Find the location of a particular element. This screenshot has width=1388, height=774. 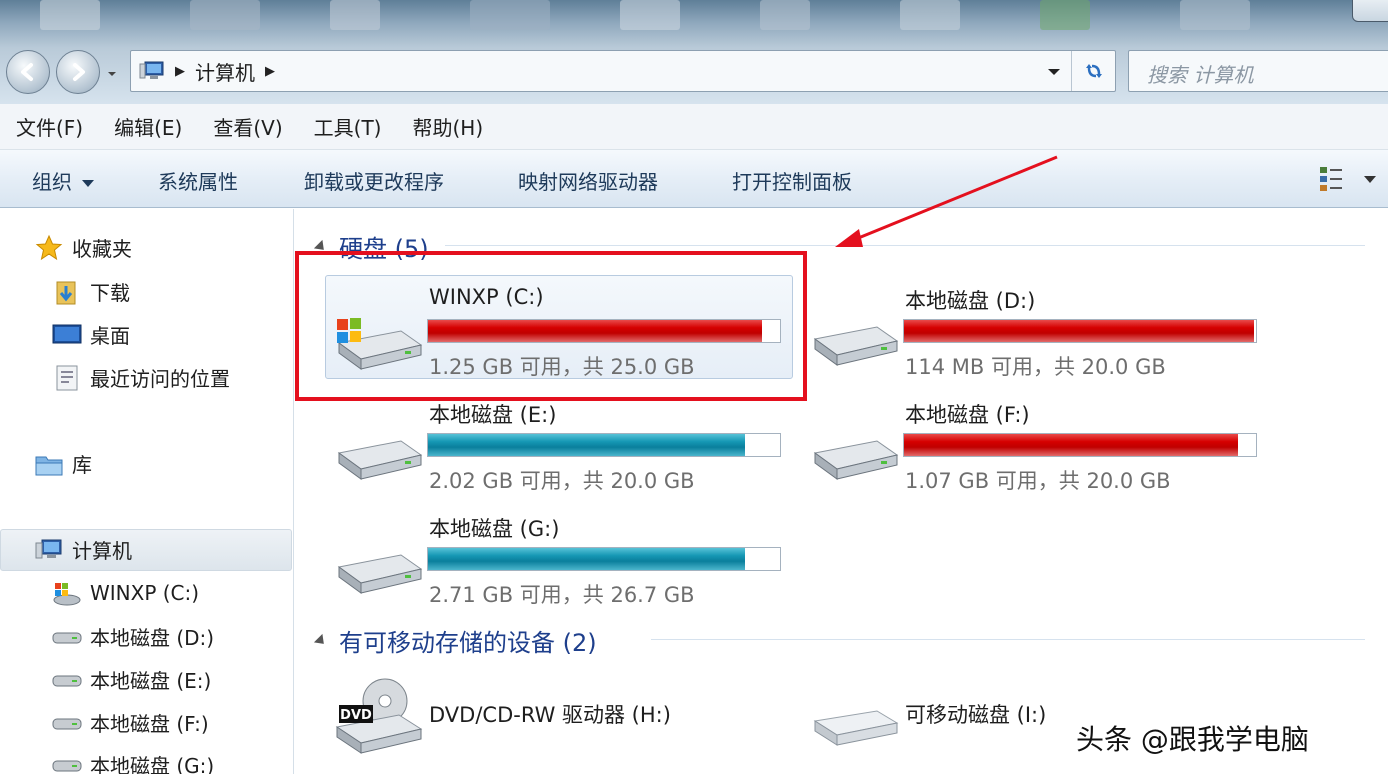

drive-e-usage-bar is located at coordinates (604, 445).